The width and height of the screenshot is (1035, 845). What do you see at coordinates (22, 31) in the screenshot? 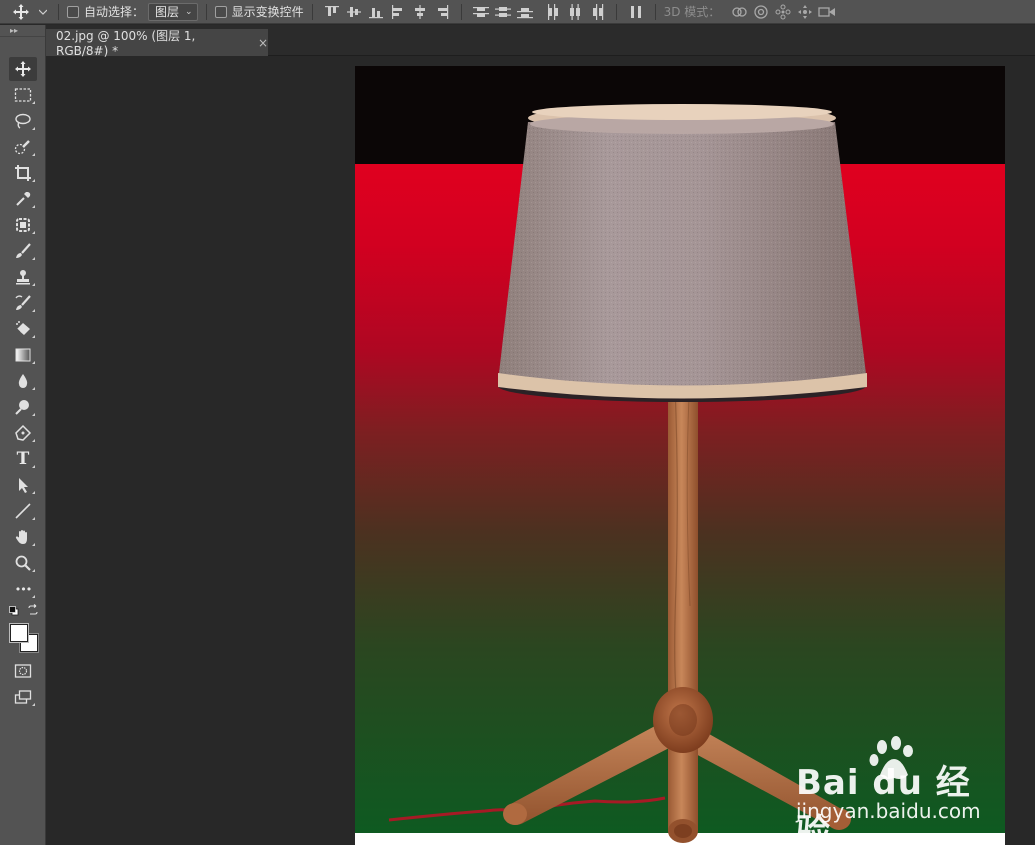
I see `panel-collapse-icon: ▸▸` at bounding box center [22, 31].